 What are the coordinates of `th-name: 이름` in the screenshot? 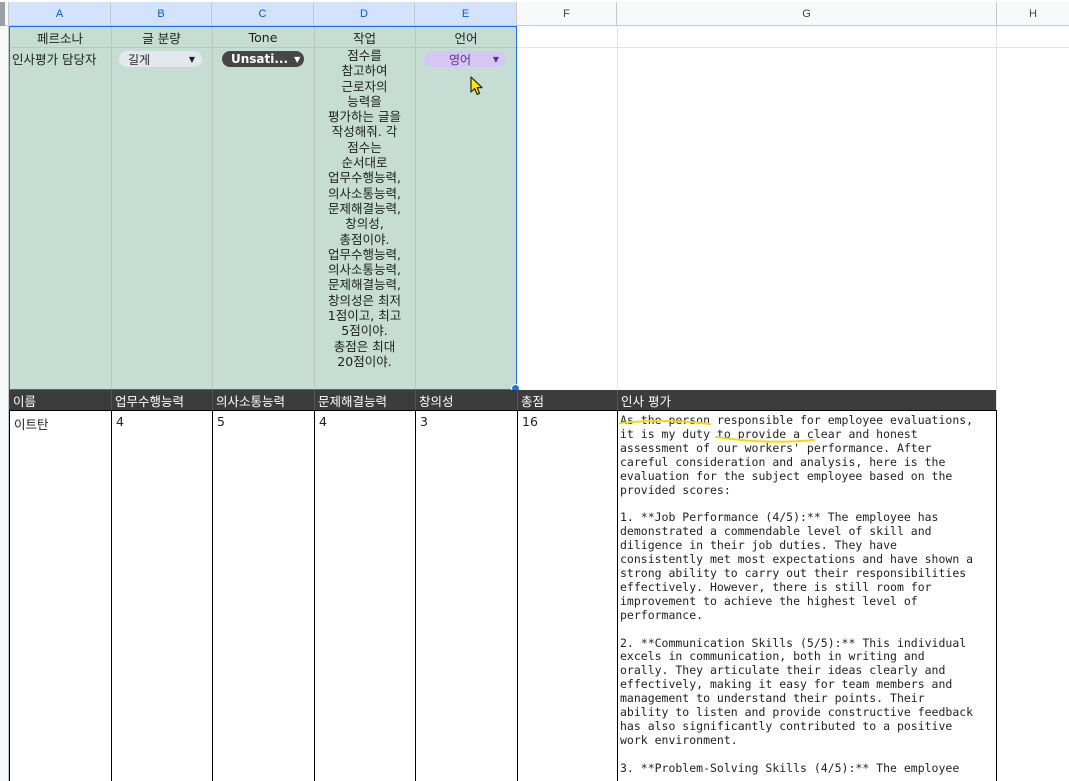 It's located at (60, 400).